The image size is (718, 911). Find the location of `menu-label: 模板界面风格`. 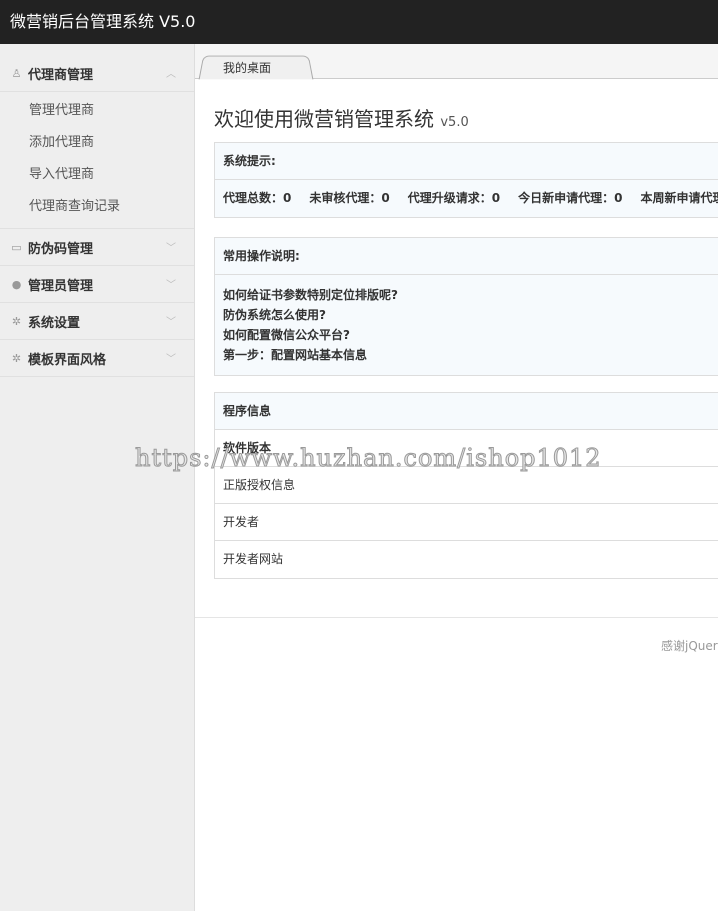

menu-label: 模板界面风格 is located at coordinates (67, 360).